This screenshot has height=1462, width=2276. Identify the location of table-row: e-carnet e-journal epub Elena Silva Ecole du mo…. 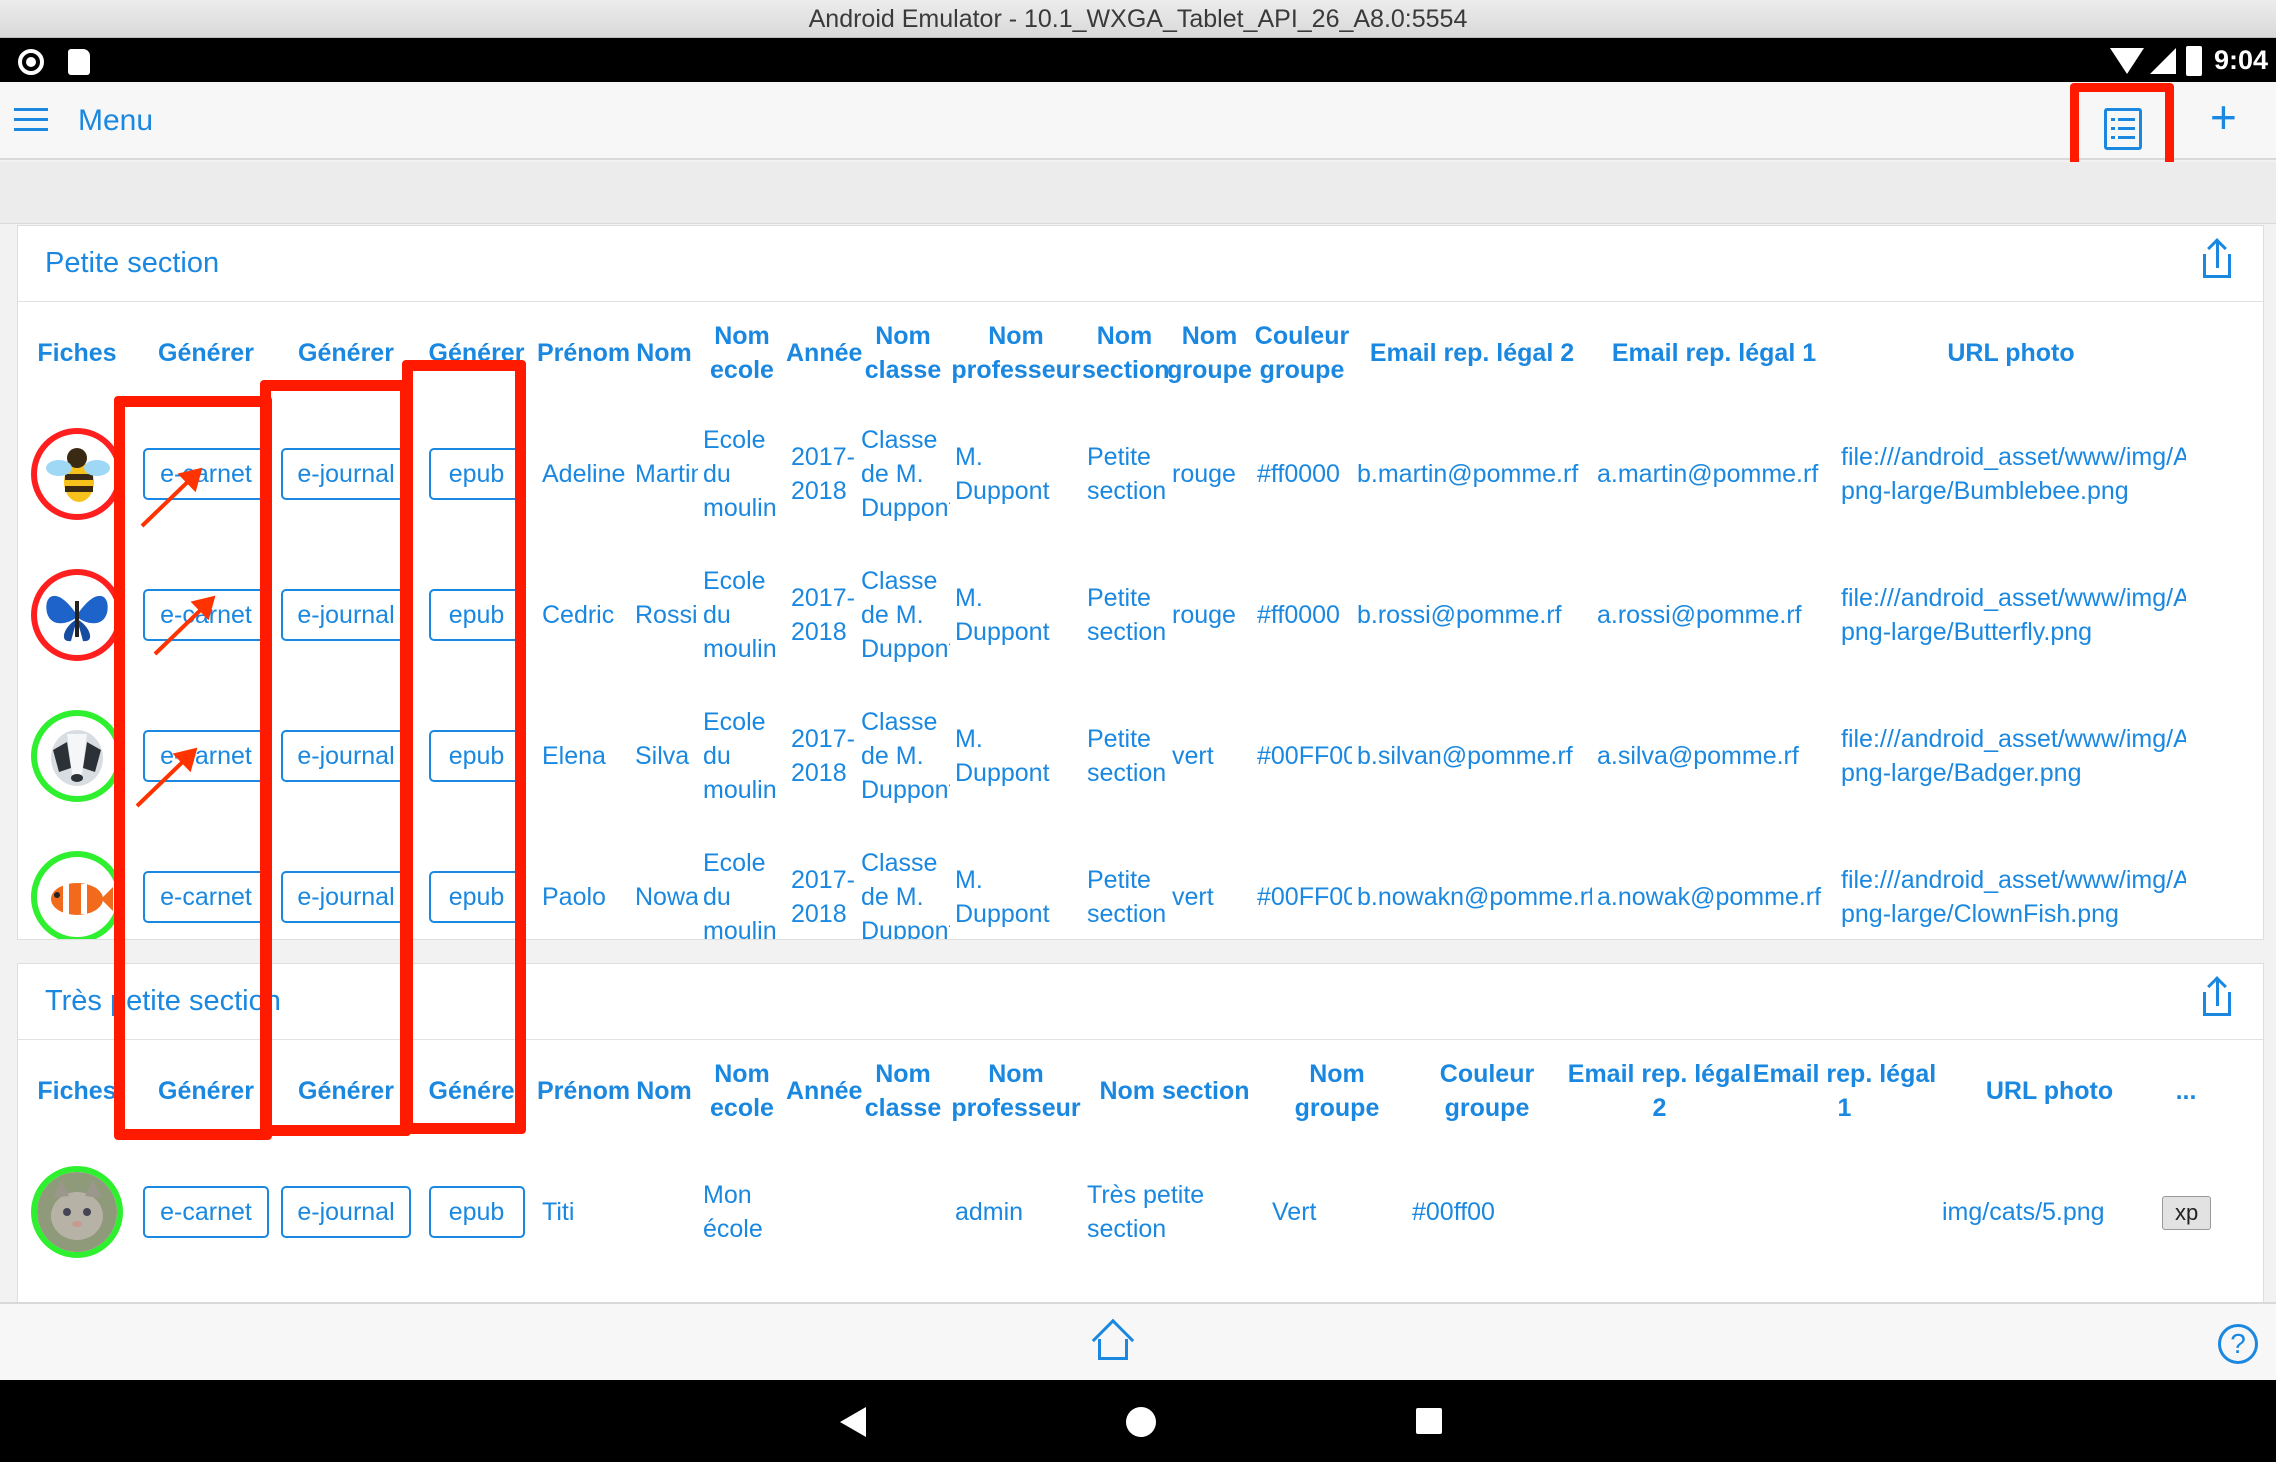
(1102, 755).